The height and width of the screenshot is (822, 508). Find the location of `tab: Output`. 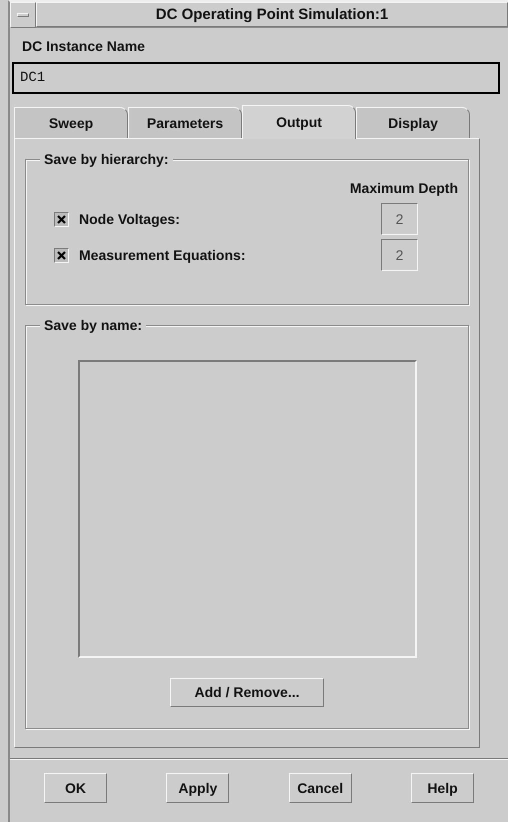

tab: Output is located at coordinates (299, 122).